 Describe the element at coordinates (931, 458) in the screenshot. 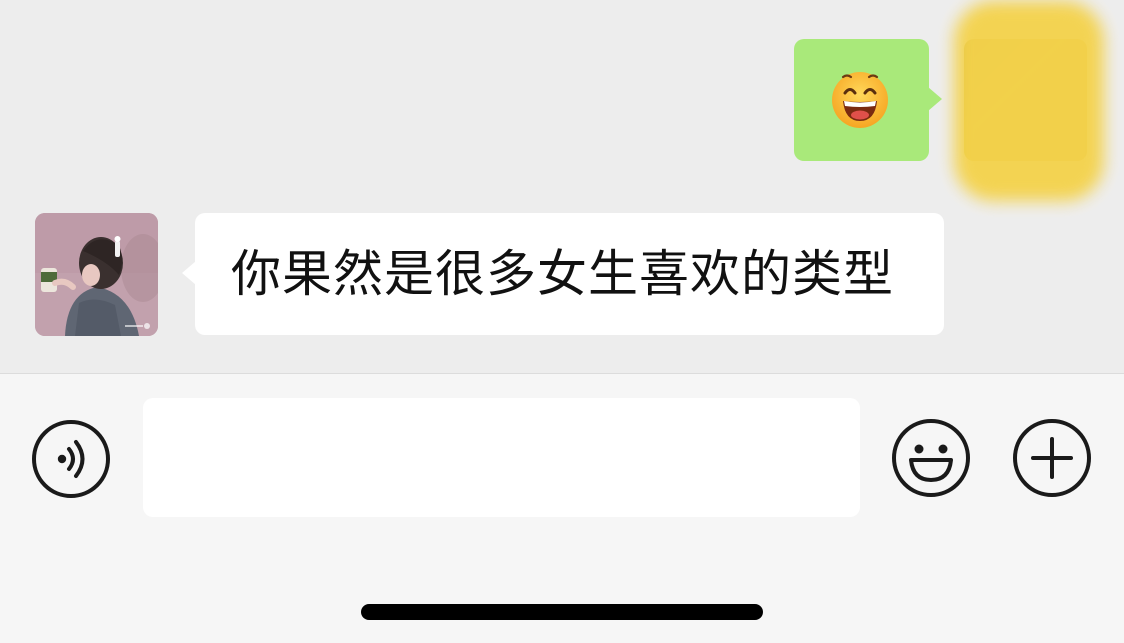

I see `emoji-icon` at that location.